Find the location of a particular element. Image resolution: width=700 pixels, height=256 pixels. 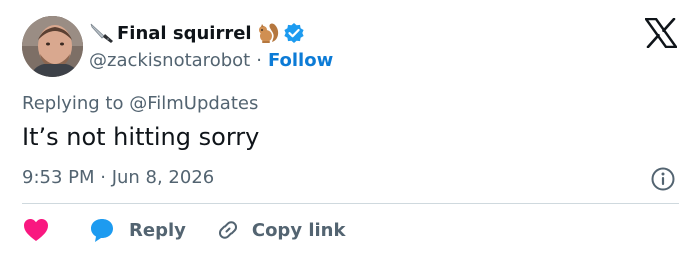

author-display-name: Final squirrel is located at coordinates (184, 33).